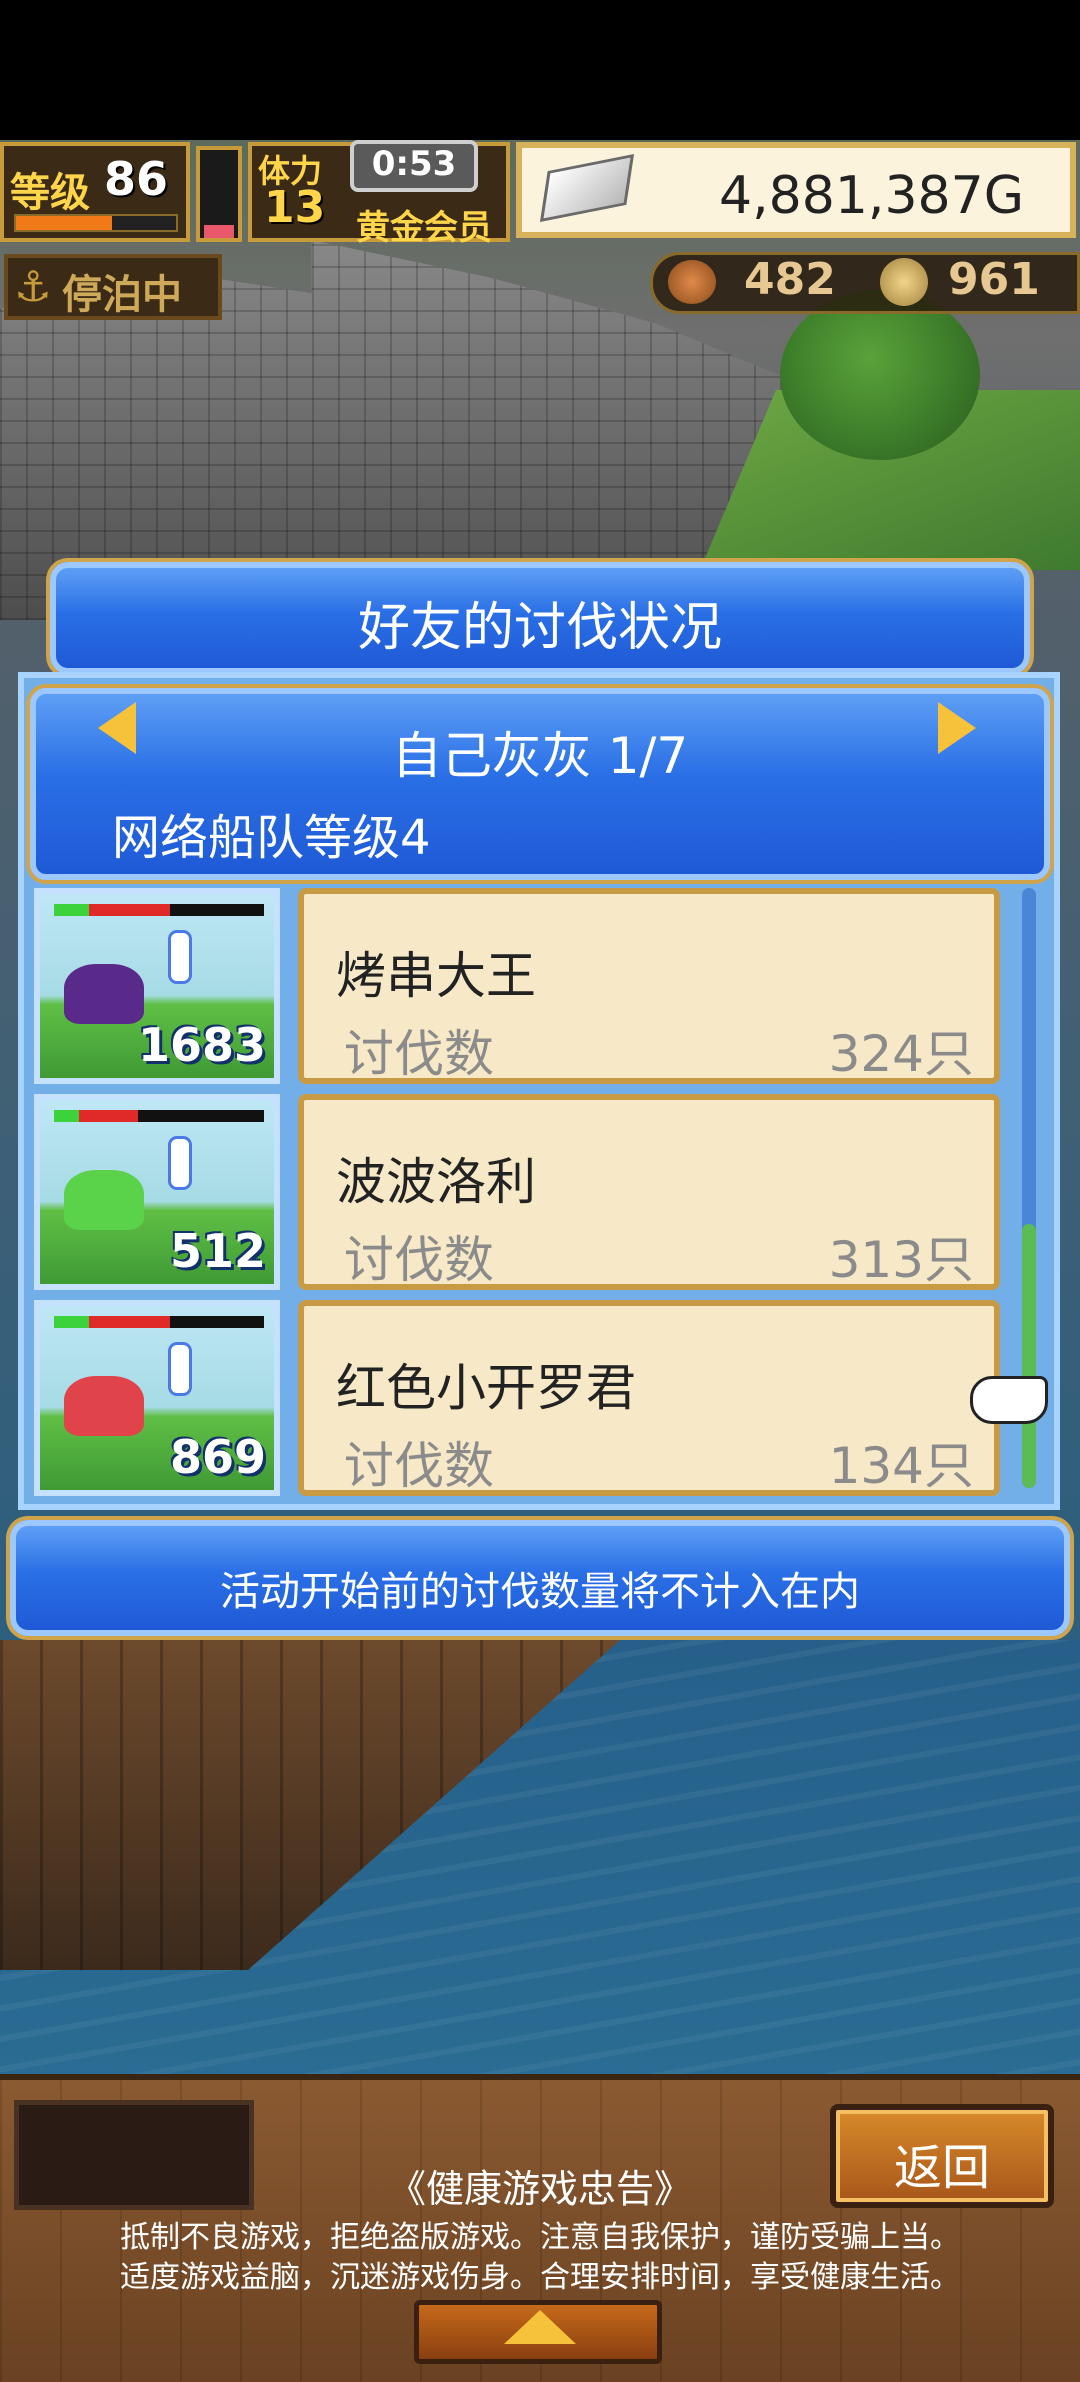 The width and height of the screenshot is (1080, 2382). I want to click on monster-name: 波波洛利, so click(436, 1182).